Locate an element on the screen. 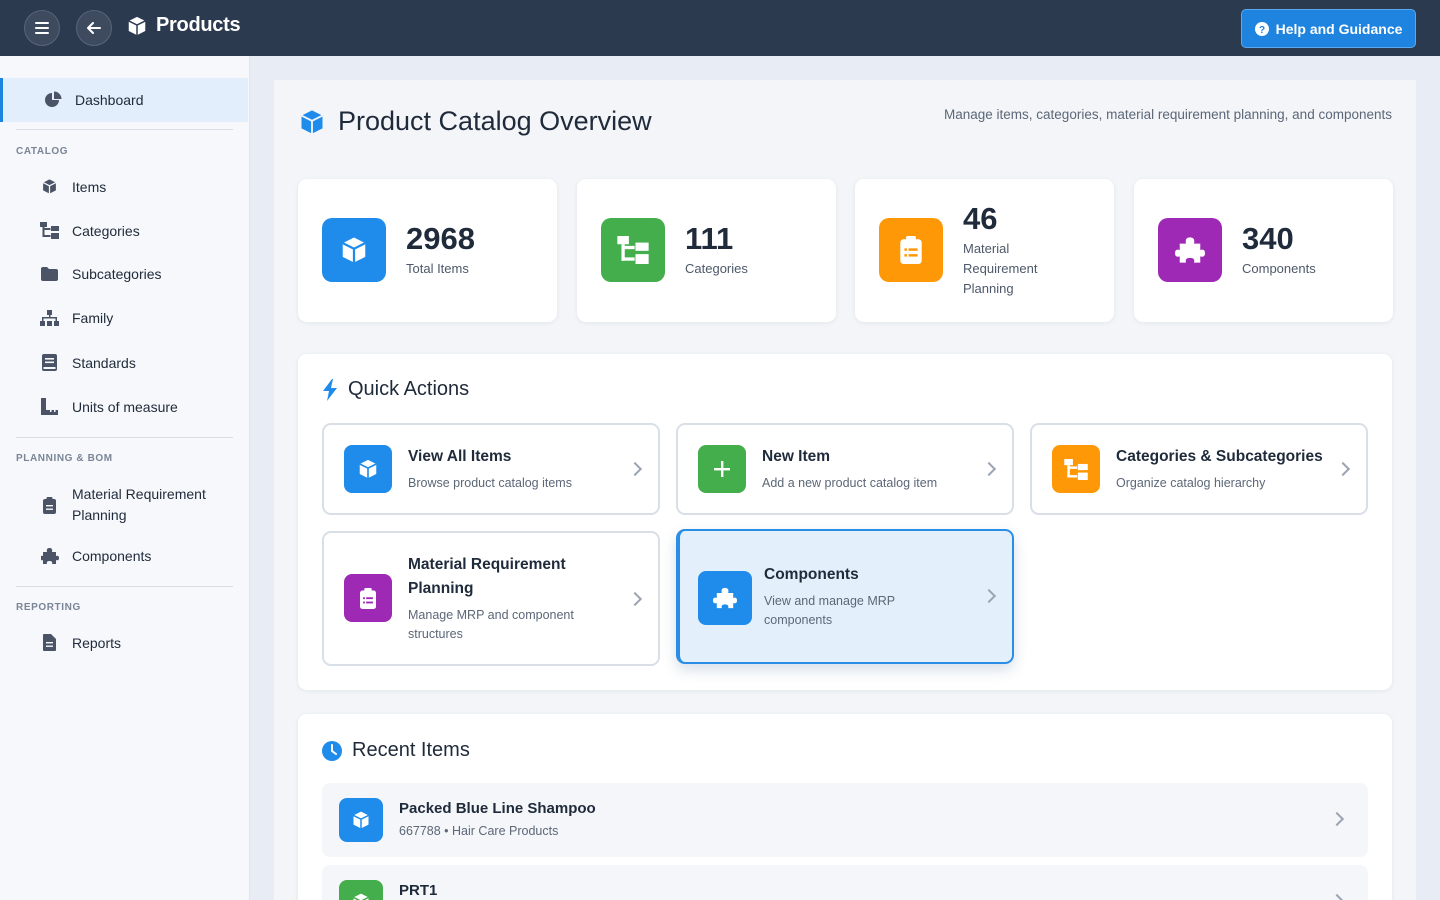  help-button: ? Help and Guidance is located at coordinates (1328, 28).